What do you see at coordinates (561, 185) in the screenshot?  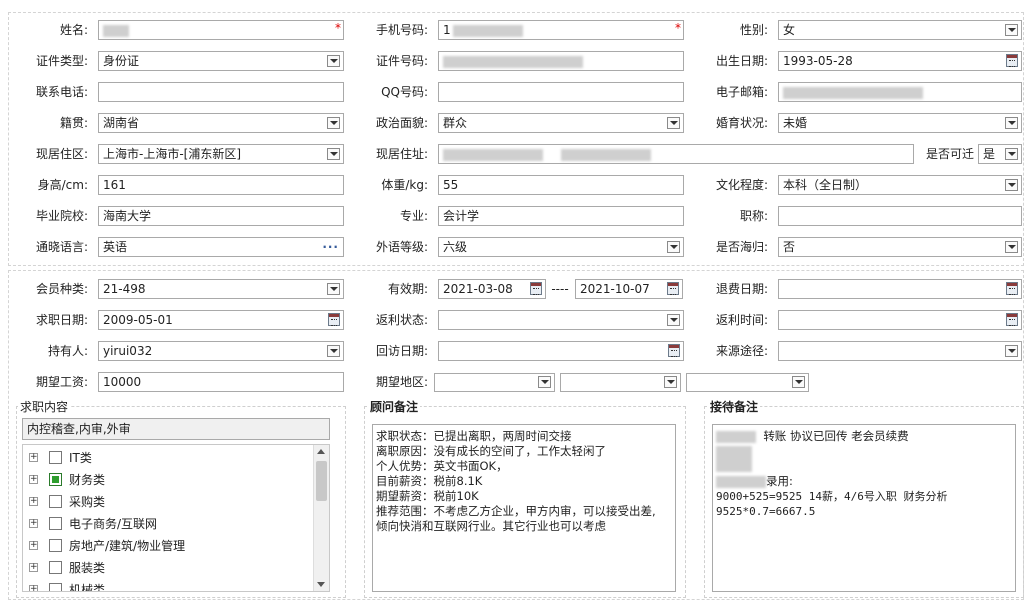 I see `weight-field: 55` at bounding box center [561, 185].